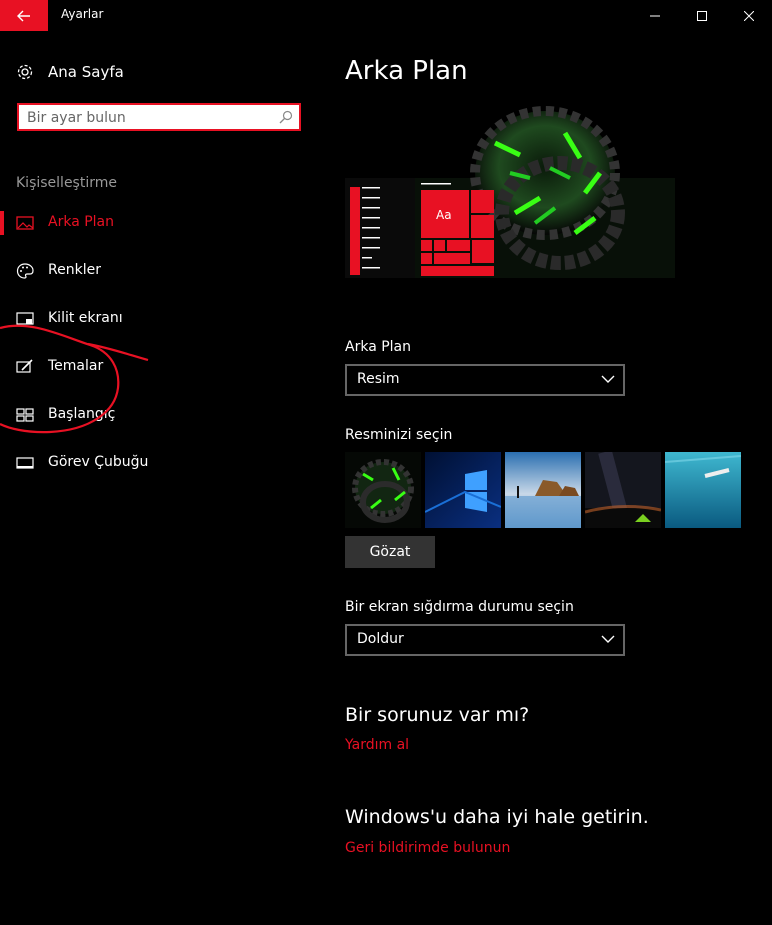 This screenshot has height=925, width=772. Describe the element at coordinates (459, 607) in the screenshot. I see `fit-label: Bir ekran sığdırma durumu seçin` at that location.